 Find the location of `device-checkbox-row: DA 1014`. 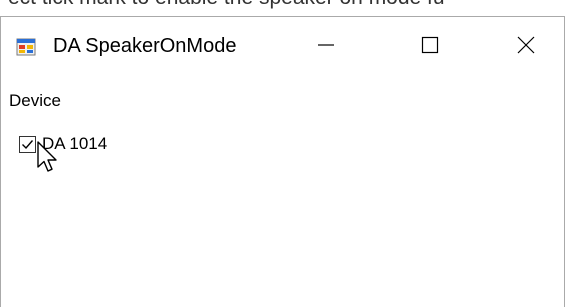

device-checkbox-row: DA 1014 is located at coordinates (63, 144).